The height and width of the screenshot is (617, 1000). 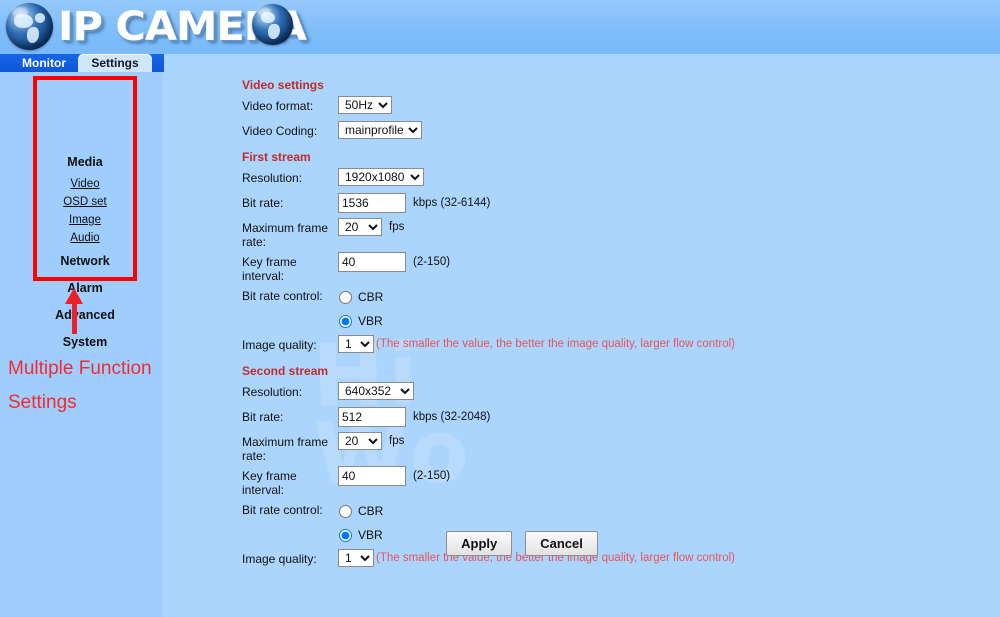 What do you see at coordinates (285, 235) in the screenshot?
I see `label-first-max-frame-rate: Maximum frame rate:` at bounding box center [285, 235].